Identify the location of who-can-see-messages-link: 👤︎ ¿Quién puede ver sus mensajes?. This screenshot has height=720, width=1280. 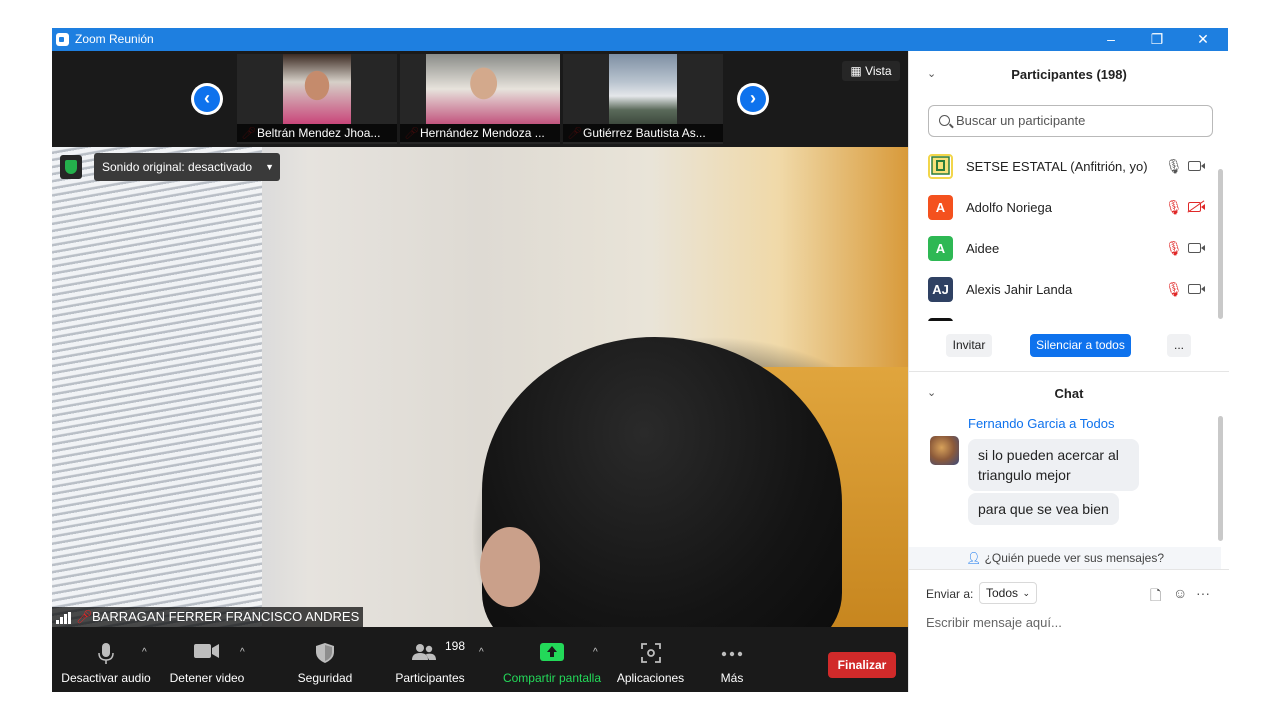
(1065, 558).